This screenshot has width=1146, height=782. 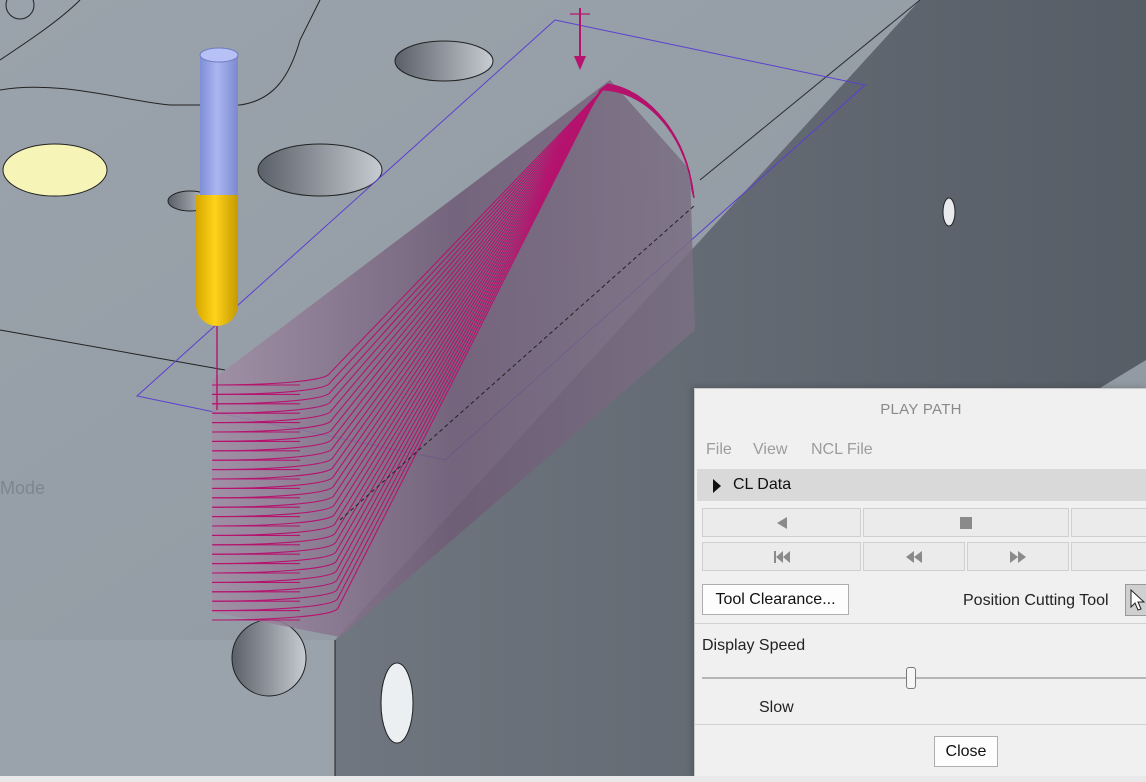 What do you see at coordinates (719, 450) in the screenshot?
I see `menu-file: File` at bounding box center [719, 450].